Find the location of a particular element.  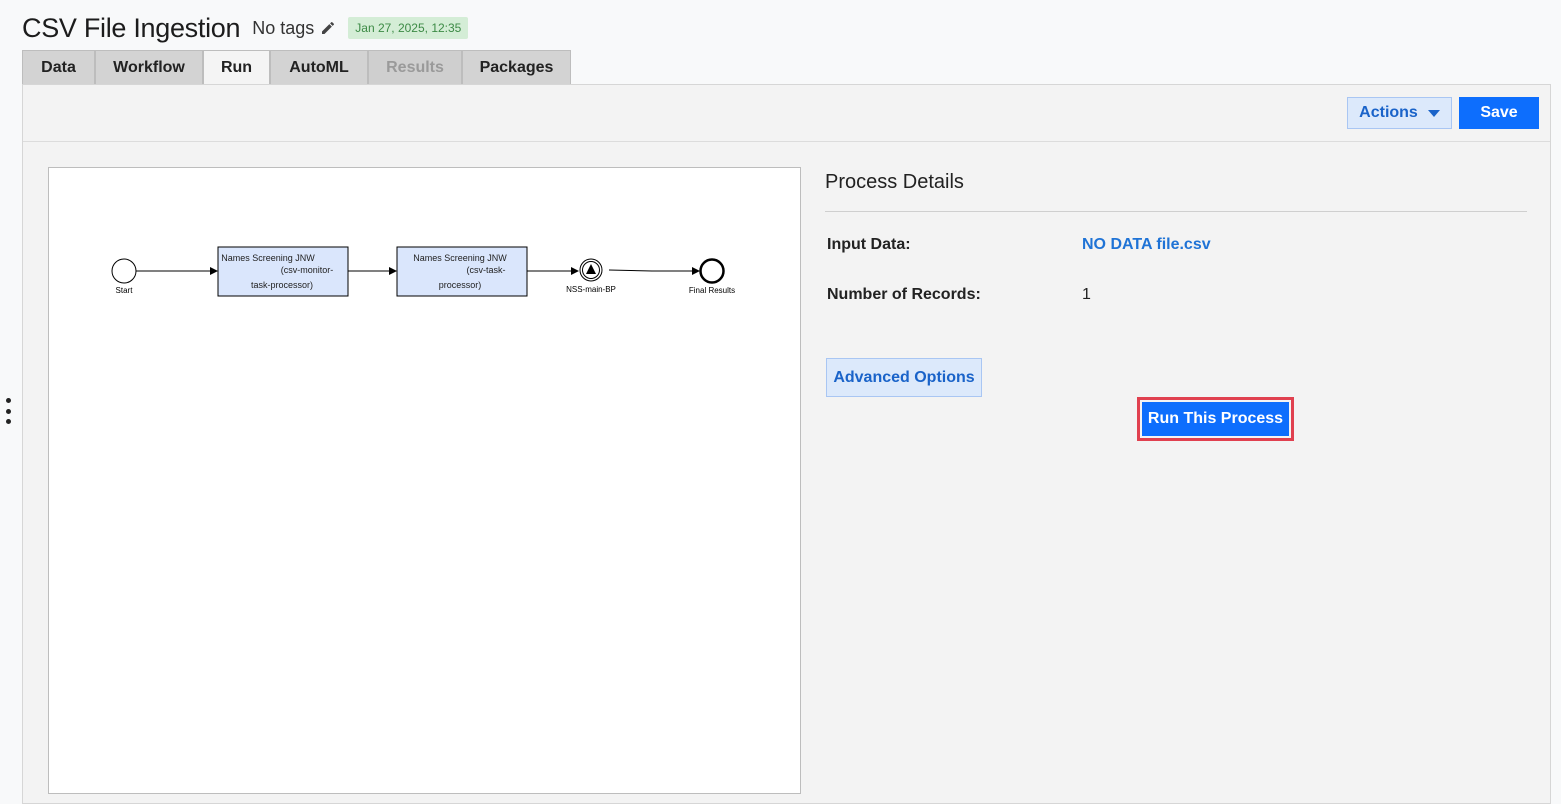

caret-down-icon is located at coordinates (1433, 113).